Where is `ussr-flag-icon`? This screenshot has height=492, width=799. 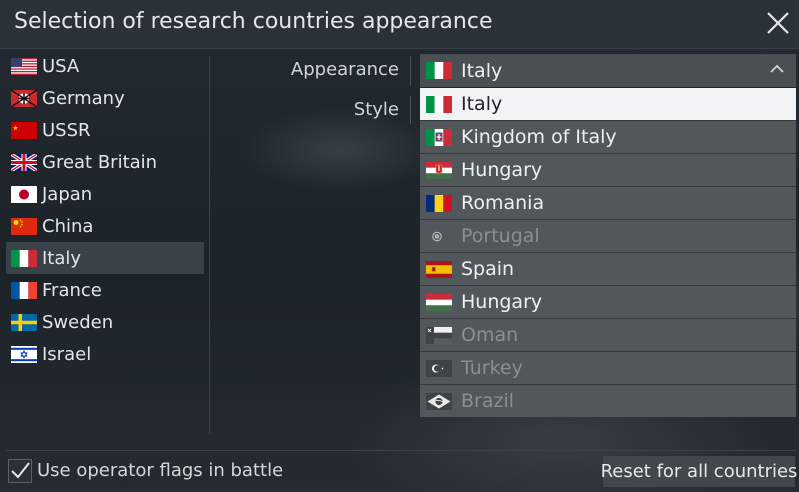 ussr-flag-icon is located at coordinates (24, 130).